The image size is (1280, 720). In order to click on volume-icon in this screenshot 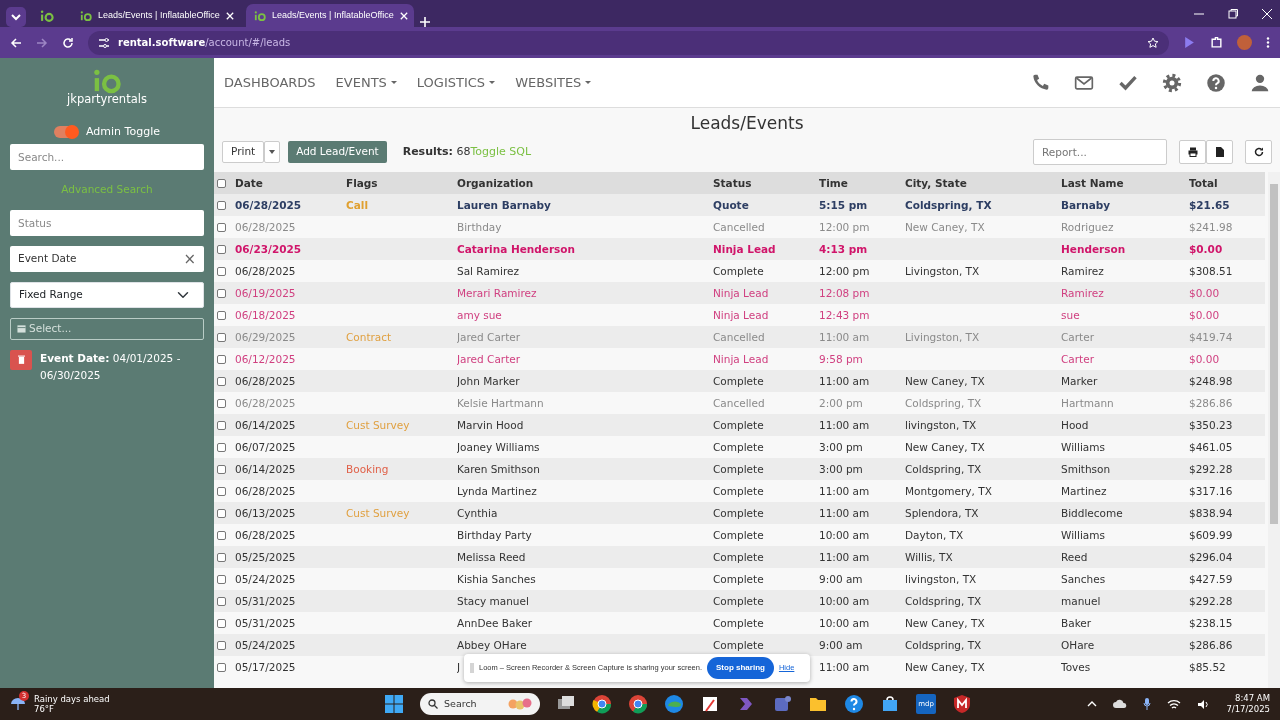, I will do `click(1204, 704)`.